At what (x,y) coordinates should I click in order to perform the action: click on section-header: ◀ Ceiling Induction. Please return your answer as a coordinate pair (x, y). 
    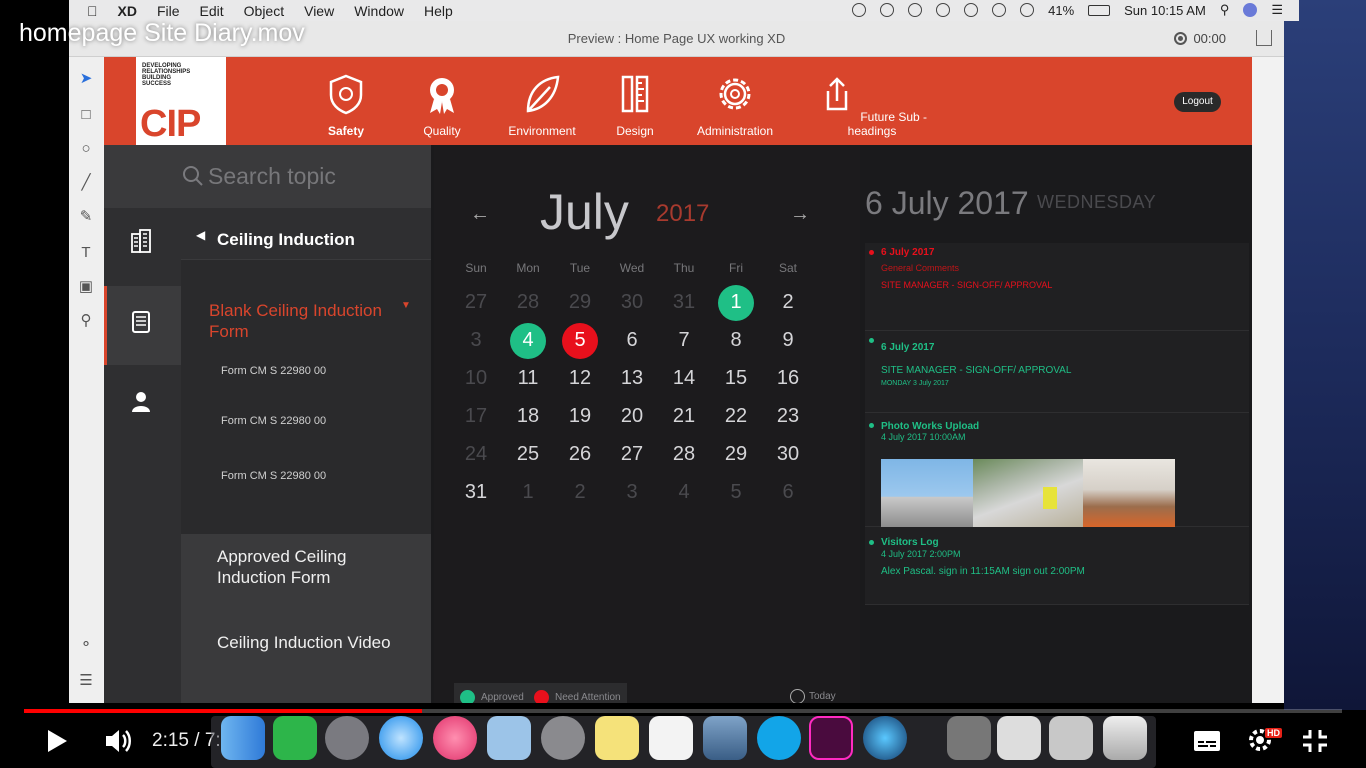
    Looking at the image, I should click on (306, 234).